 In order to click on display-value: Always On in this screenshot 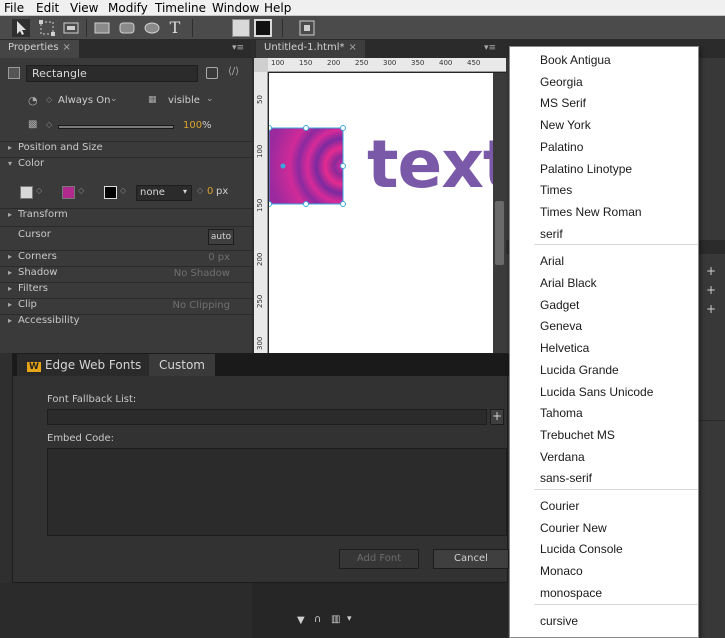, I will do `click(84, 100)`.